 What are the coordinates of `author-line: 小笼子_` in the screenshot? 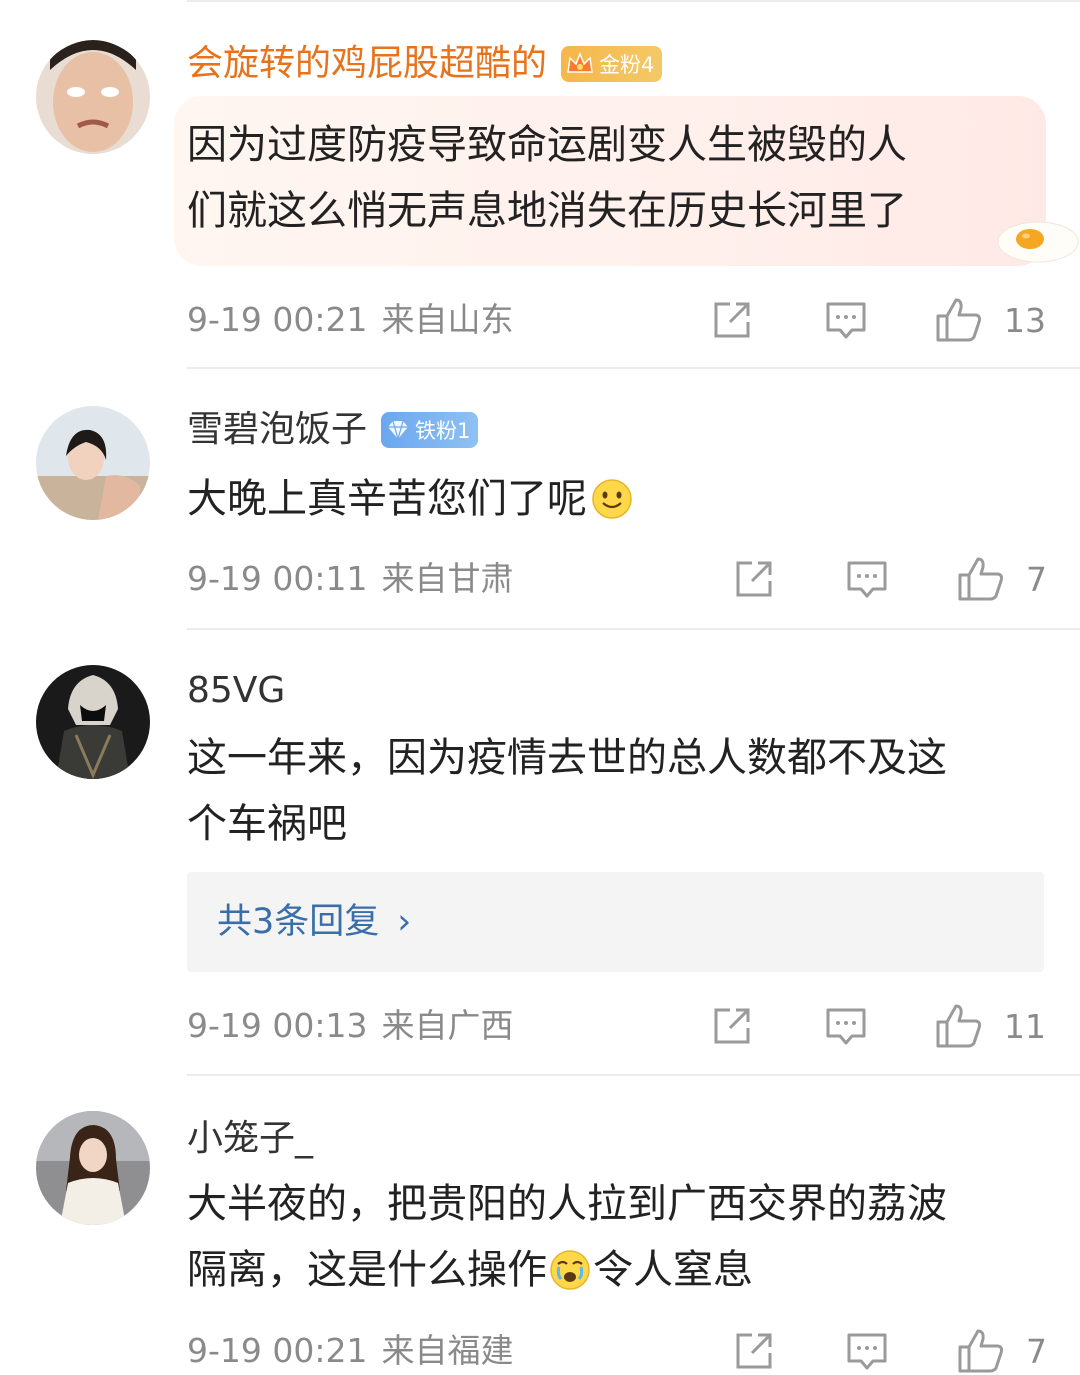 It's located at (250, 1139).